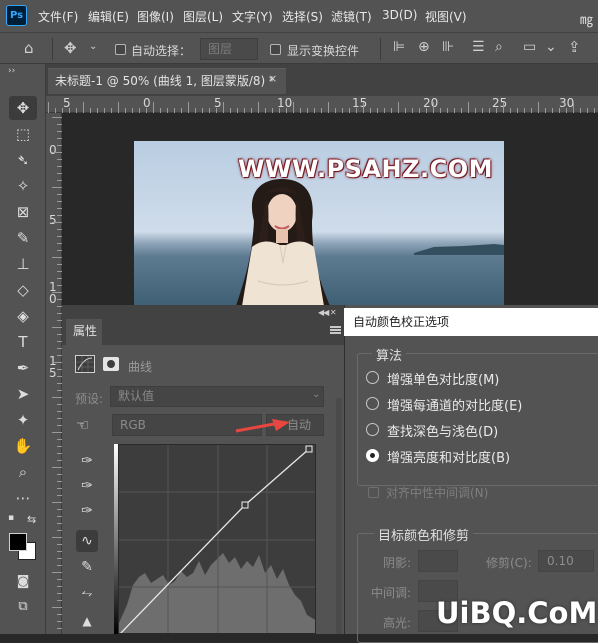 The image size is (598, 643). What do you see at coordinates (323, 51) in the screenshot?
I see `show-transform-label: 显示变换控件` at bounding box center [323, 51].